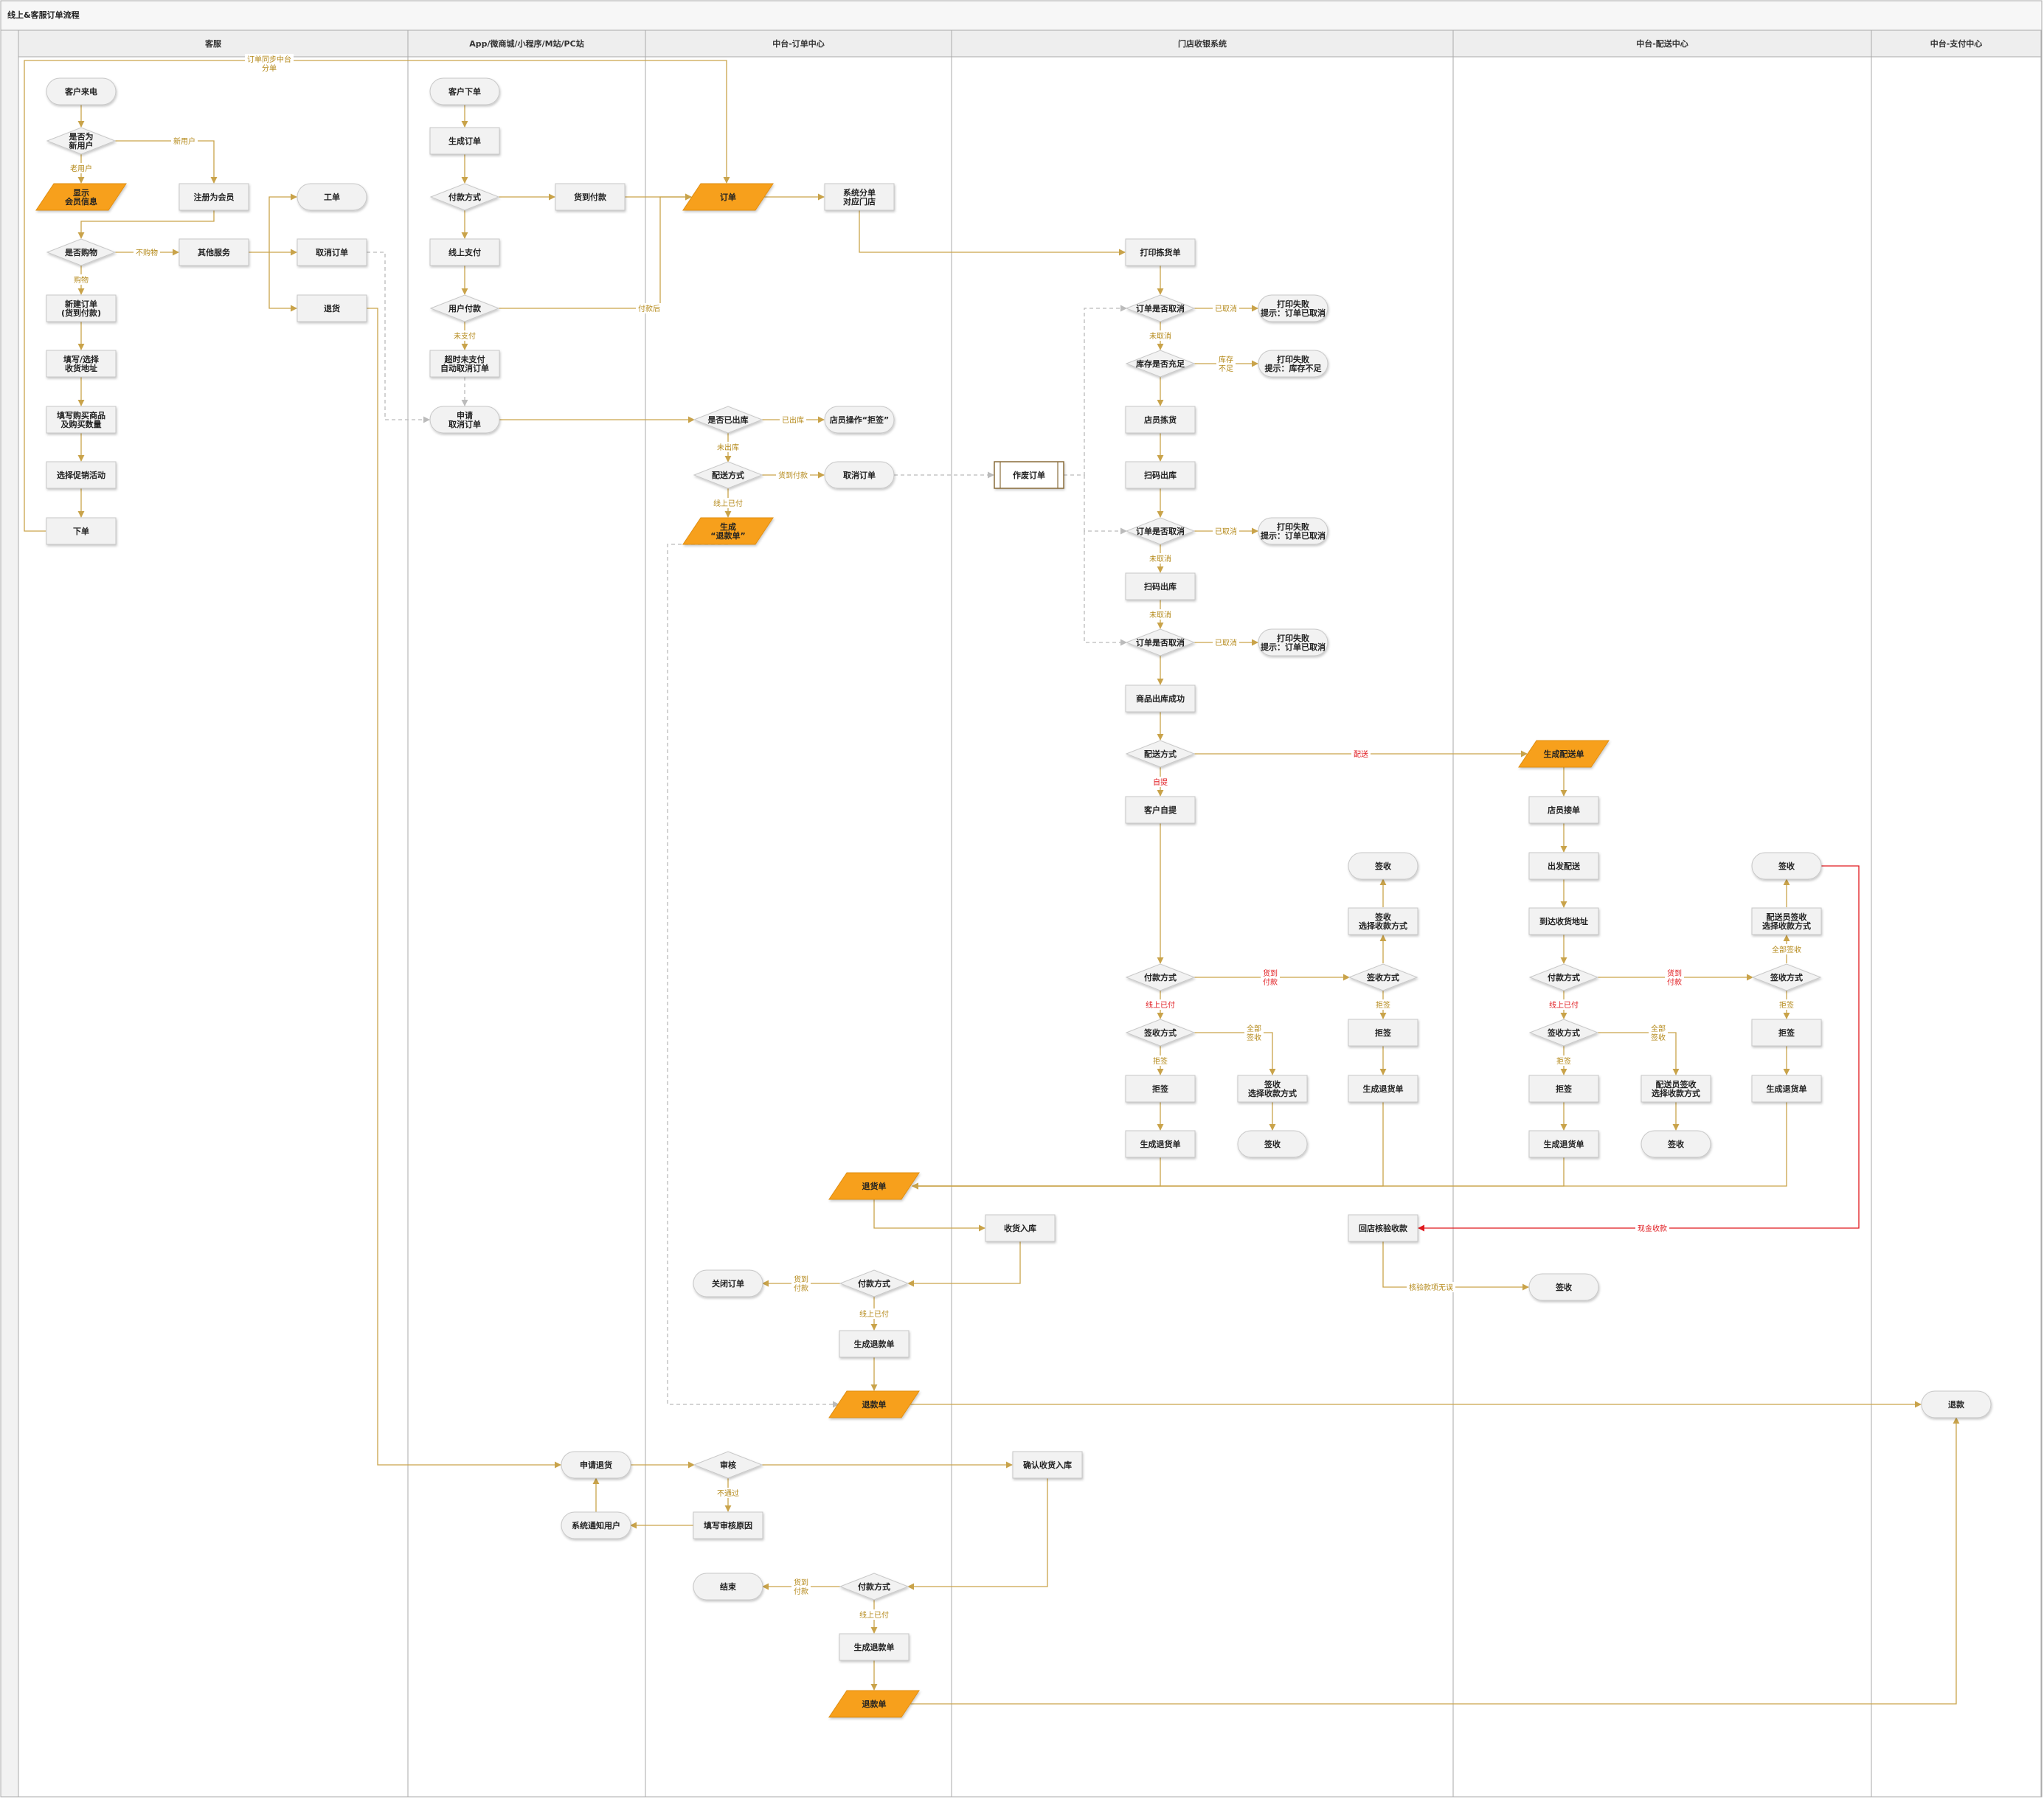 This screenshot has width=2044, height=1799. I want to click on node-label: 新建订单(货到付款), so click(81, 308).